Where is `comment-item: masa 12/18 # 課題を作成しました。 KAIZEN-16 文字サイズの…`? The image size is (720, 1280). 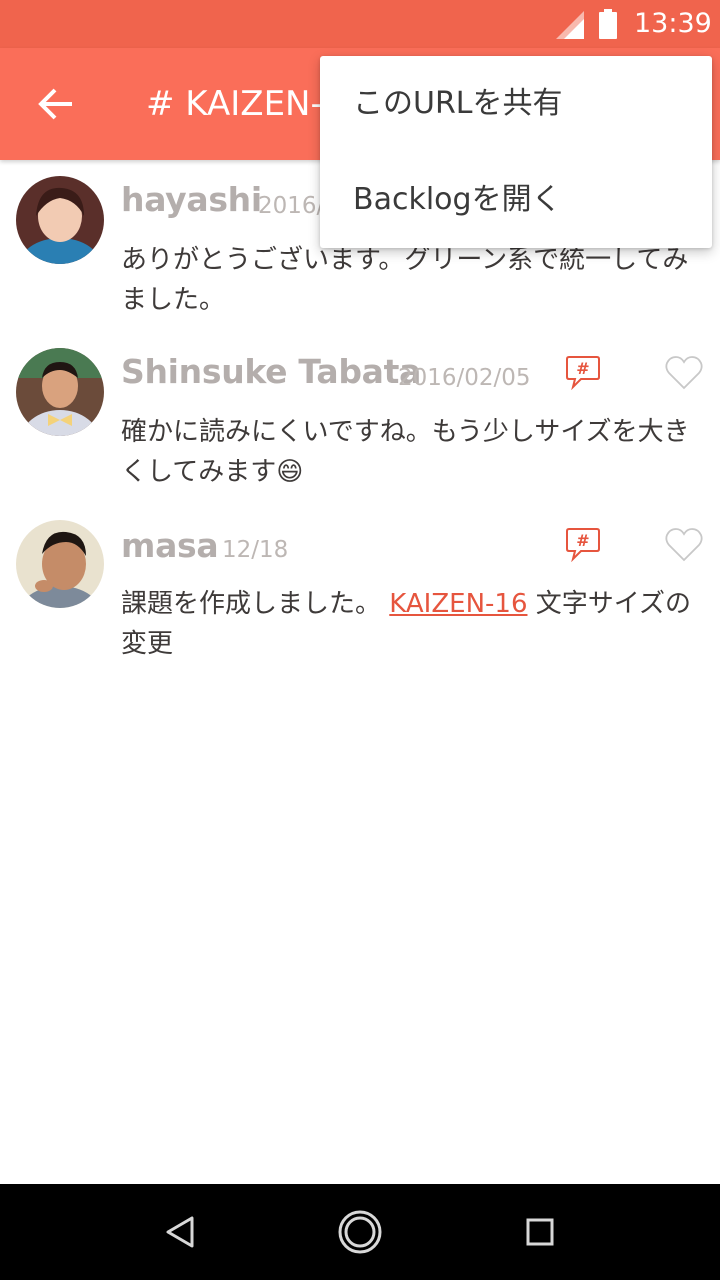 comment-item: masa 12/18 # 課題を作成しました。 KAIZEN-16 文字サイズの… is located at coordinates (360, 595).